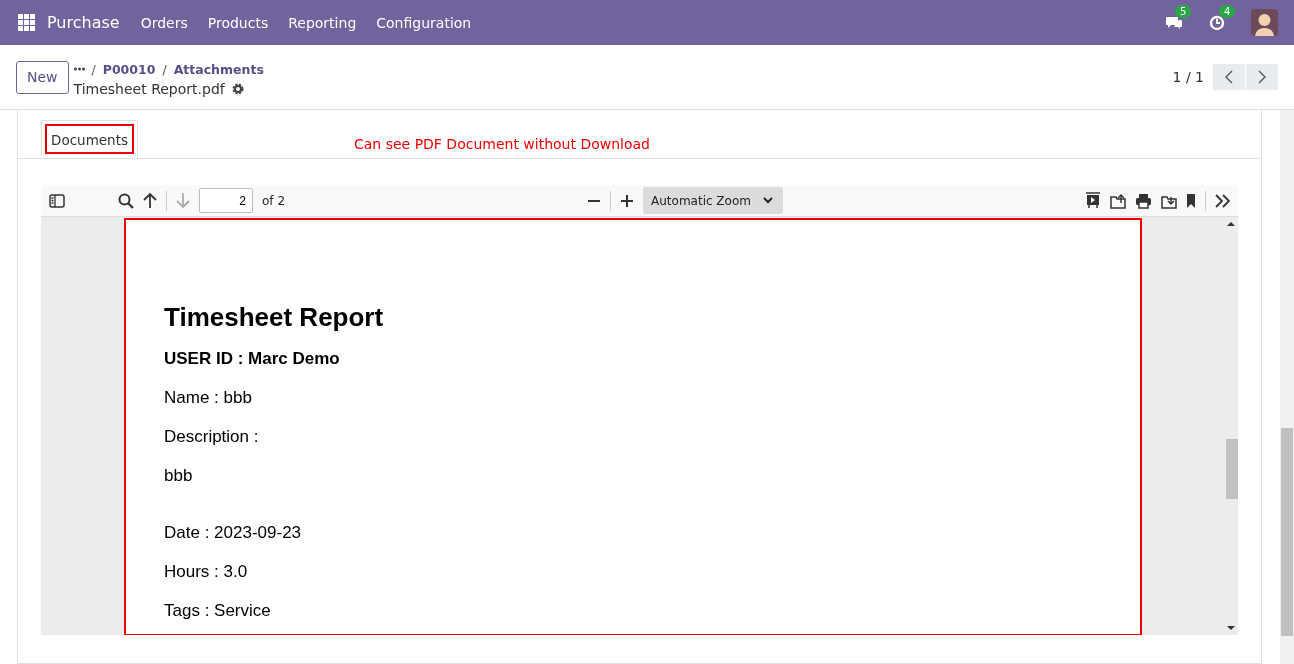 This screenshot has width=1294, height=664. Describe the element at coordinates (633, 611) in the screenshot. I see `document-field: Tags : Service` at that location.